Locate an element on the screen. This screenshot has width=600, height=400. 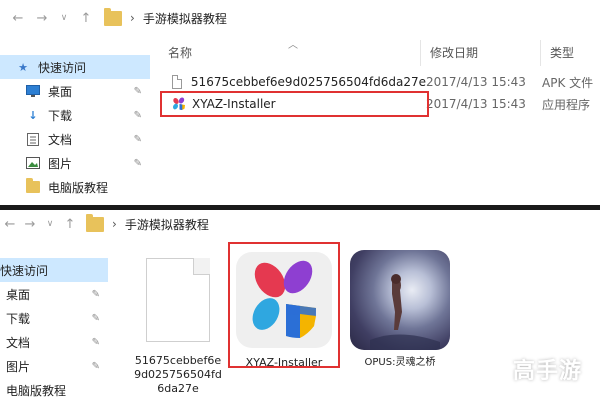
document-icon is located at coordinates (33, 139).